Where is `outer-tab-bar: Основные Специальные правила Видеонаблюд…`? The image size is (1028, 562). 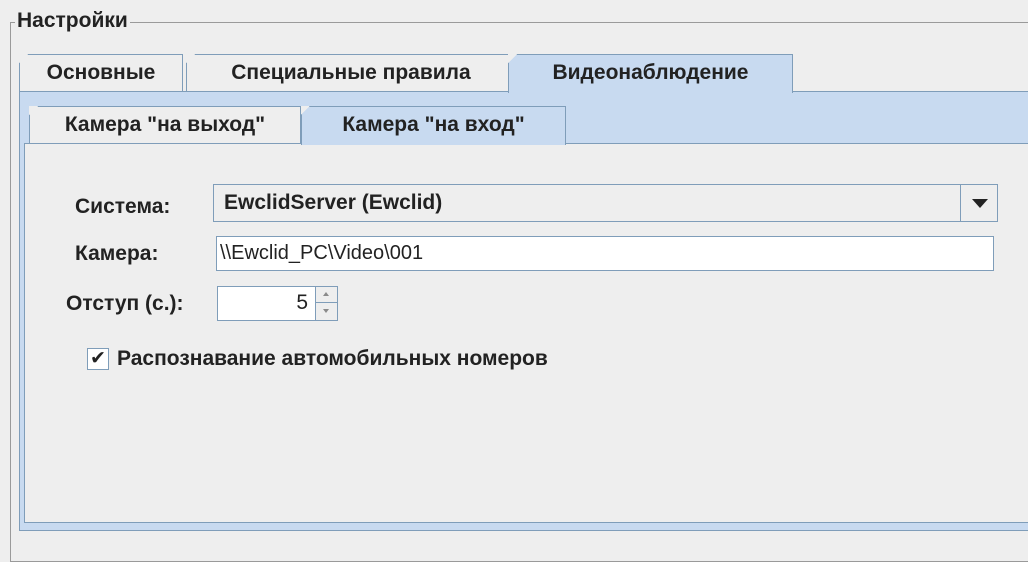
outer-tab-bar: Основные Специальные правила Видеонаблюд… is located at coordinates (523, 73).